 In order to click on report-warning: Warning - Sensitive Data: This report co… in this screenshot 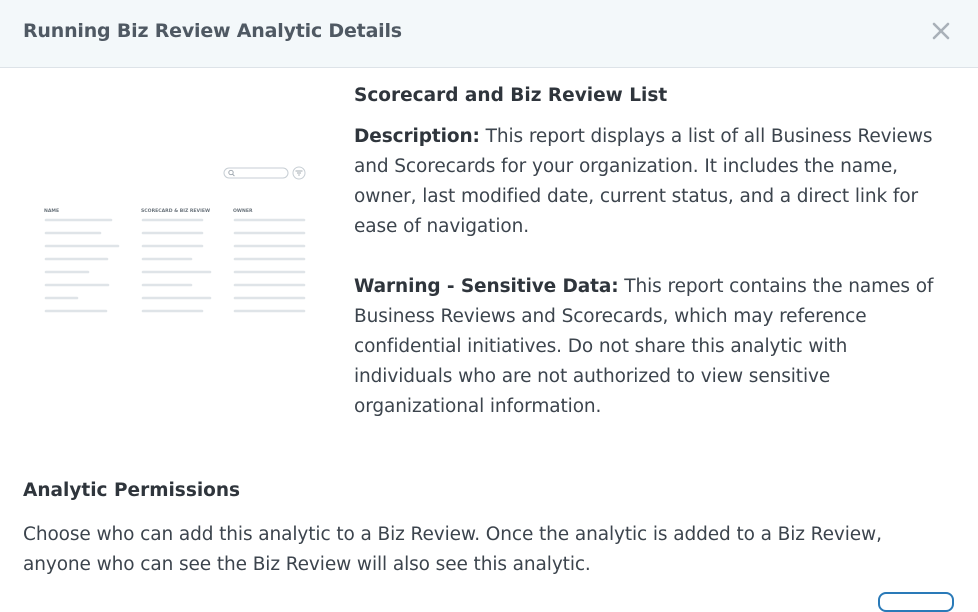, I will do `click(649, 347)`.